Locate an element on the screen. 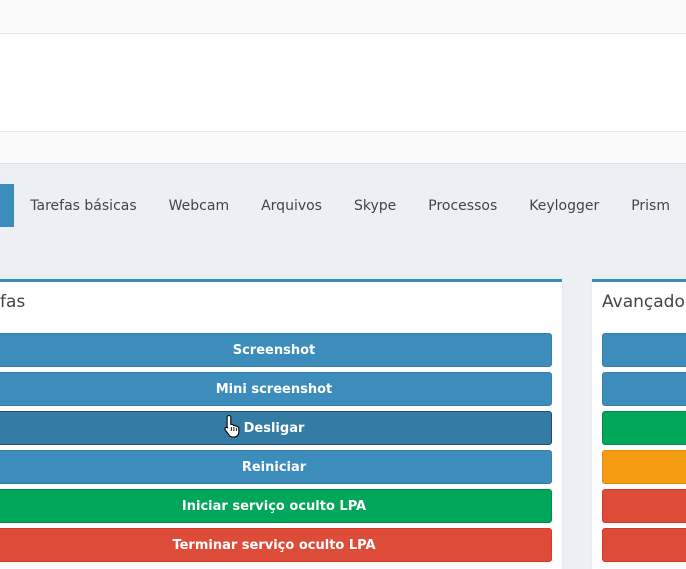 The width and height of the screenshot is (686, 569). shutdown-button: Desligar is located at coordinates (276, 428).